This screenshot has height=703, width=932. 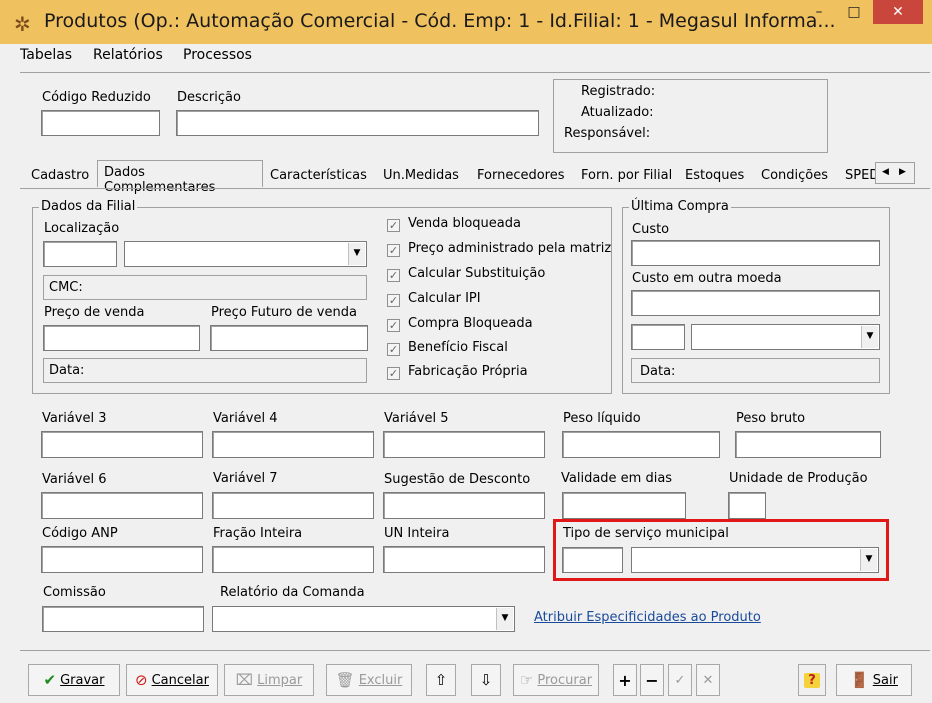 What do you see at coordinates (690, 116) in the screenshot?
I see `registro-info-panel: Registrado: Atualizado: Responsável:` at bounding box center [690, 116].